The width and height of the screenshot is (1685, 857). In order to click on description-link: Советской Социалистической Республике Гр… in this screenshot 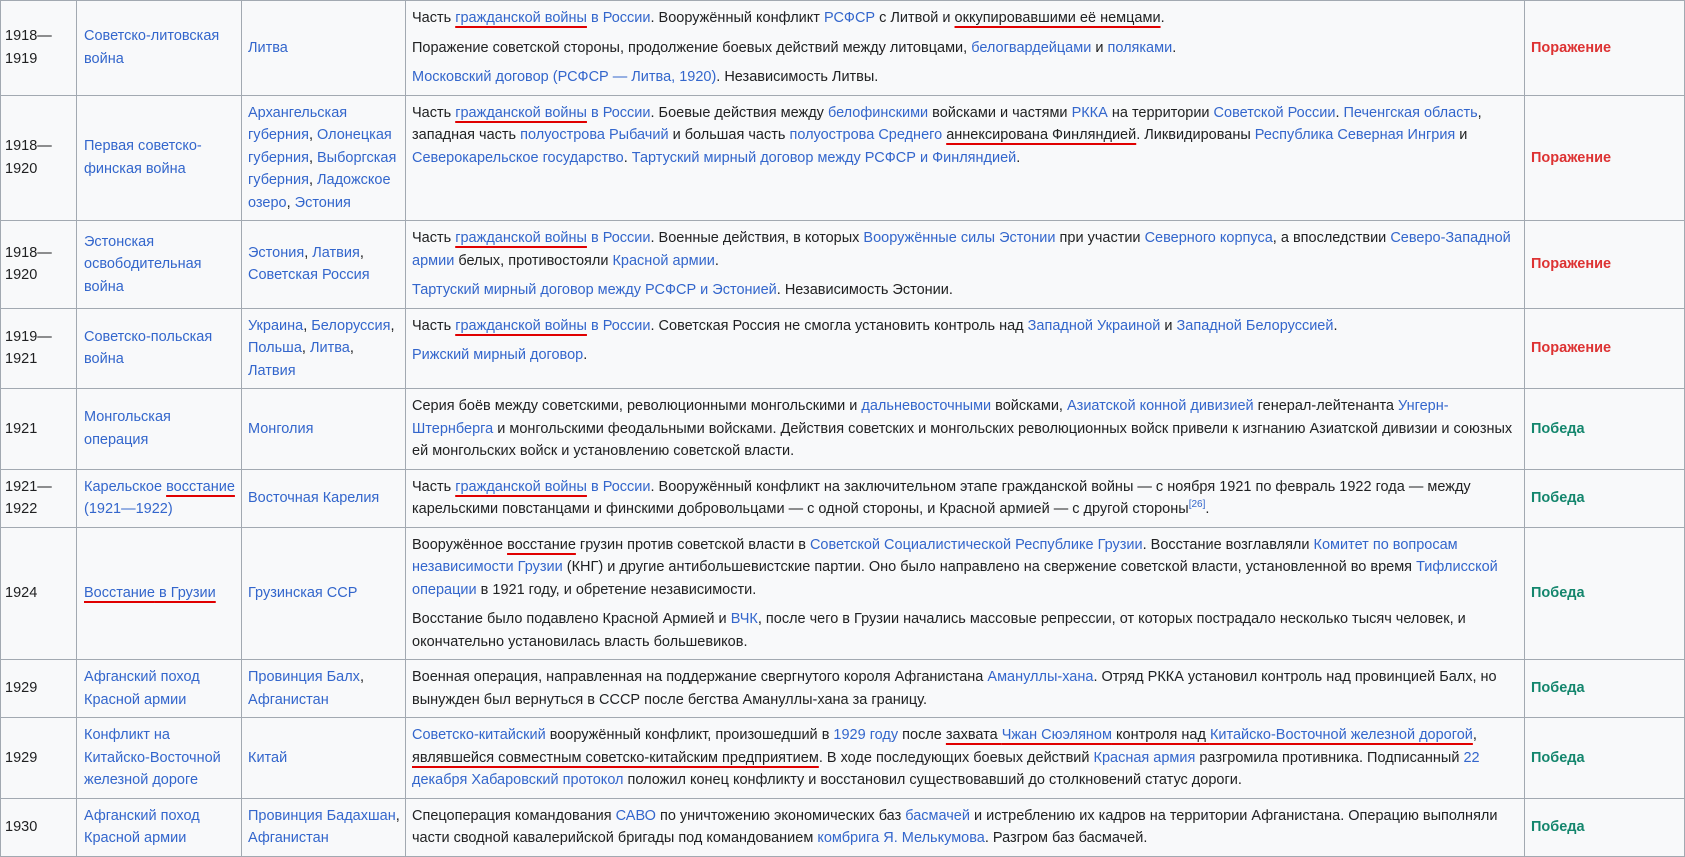, I will do `click(976, 545)`.